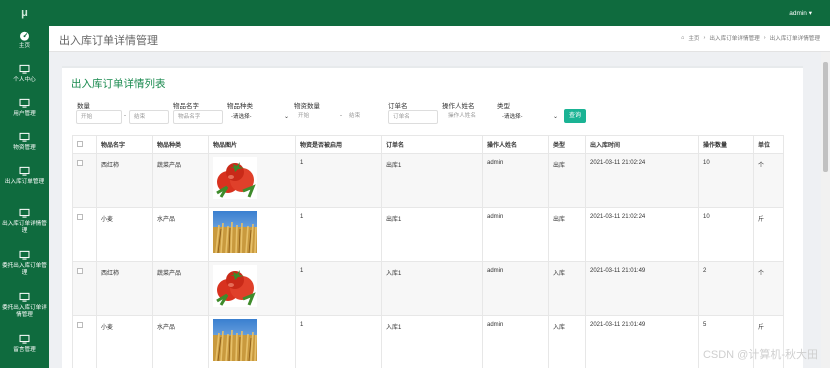 Image resolution: width=830 pixels, height=368 pixels. What do you see at coordinates (768, 288) in the screenshot?
I see `cell-unit: 个` at bounding box center [768, 288].